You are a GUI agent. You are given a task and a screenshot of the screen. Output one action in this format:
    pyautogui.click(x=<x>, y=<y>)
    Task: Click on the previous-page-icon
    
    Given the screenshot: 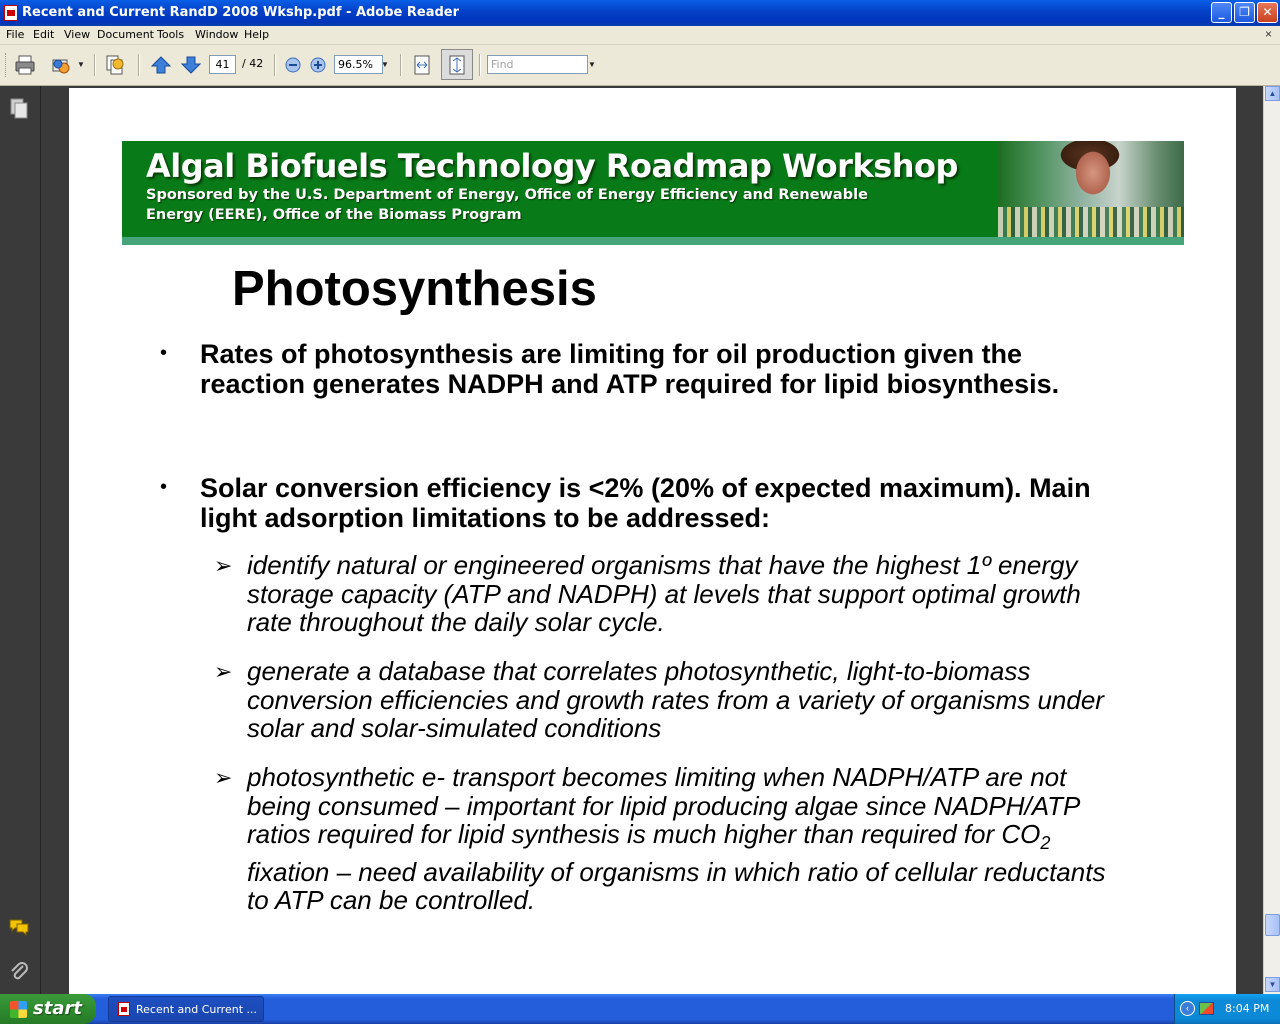 What is the action you would take?
    pyautogui.click(x=161, y=65)
    